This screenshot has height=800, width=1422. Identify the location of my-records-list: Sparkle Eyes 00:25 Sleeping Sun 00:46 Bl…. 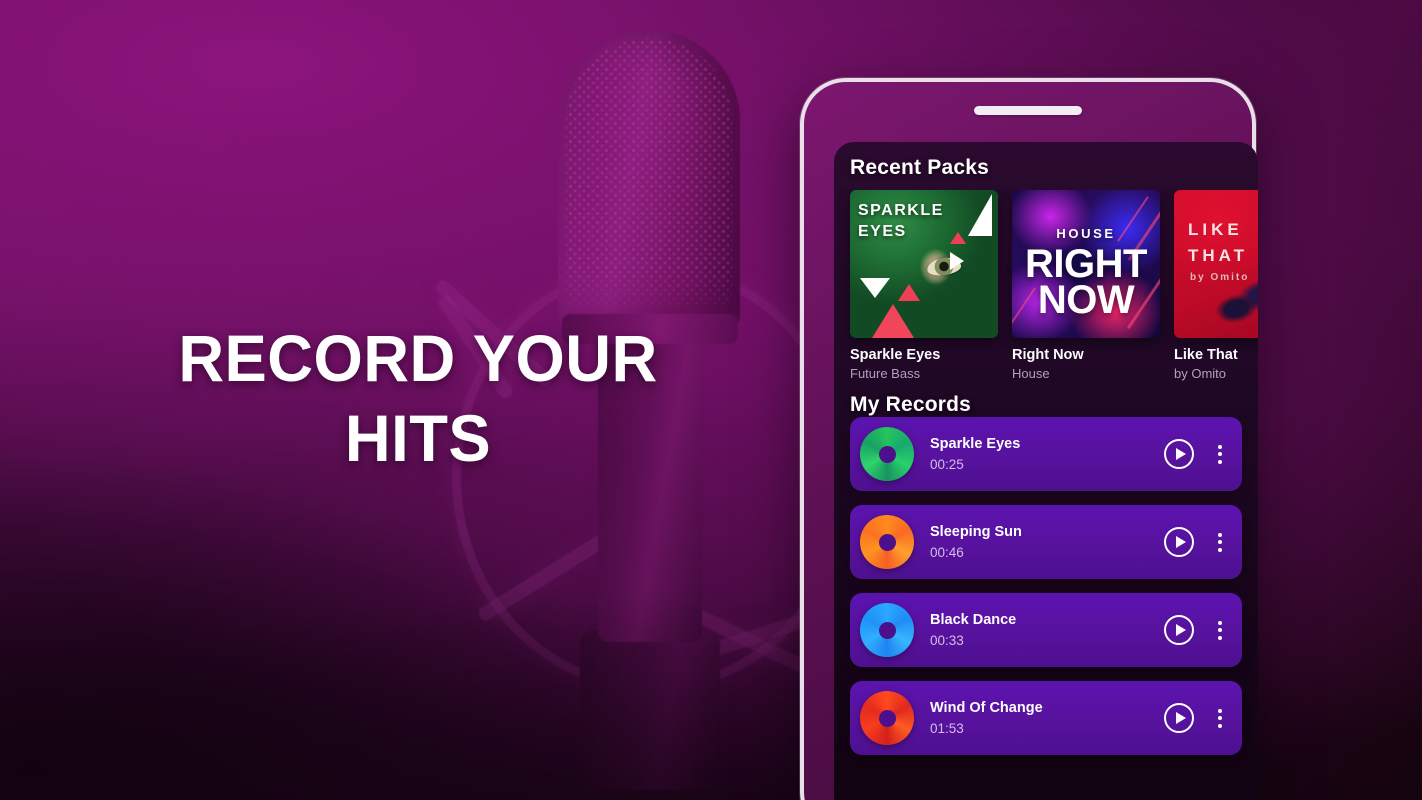
(1046, 586).